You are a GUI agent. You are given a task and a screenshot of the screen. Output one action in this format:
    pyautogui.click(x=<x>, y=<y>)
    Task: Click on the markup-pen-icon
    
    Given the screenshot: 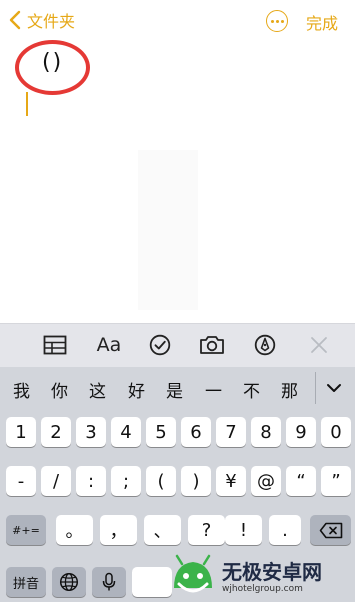 What is the action you would take?
    pyautogui.click(x=265, y=345)
    